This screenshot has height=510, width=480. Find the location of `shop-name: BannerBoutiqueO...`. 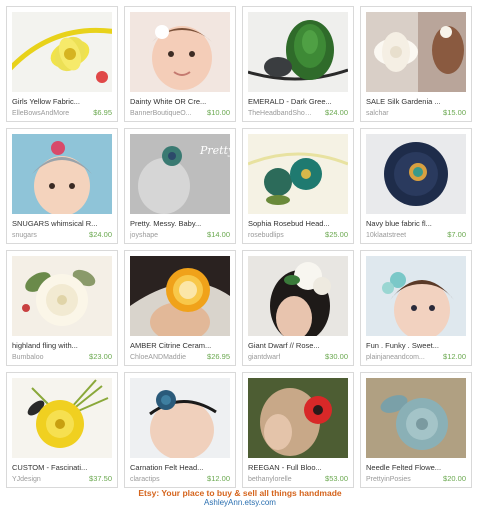

shop-name: BannerBoutiqueO... is located at coordinates (161, 113).